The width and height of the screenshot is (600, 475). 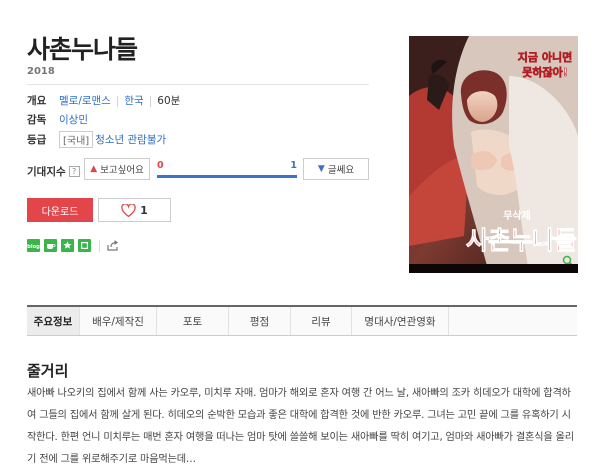 I want to click on like-button: 1, so click(x=134, y=210).